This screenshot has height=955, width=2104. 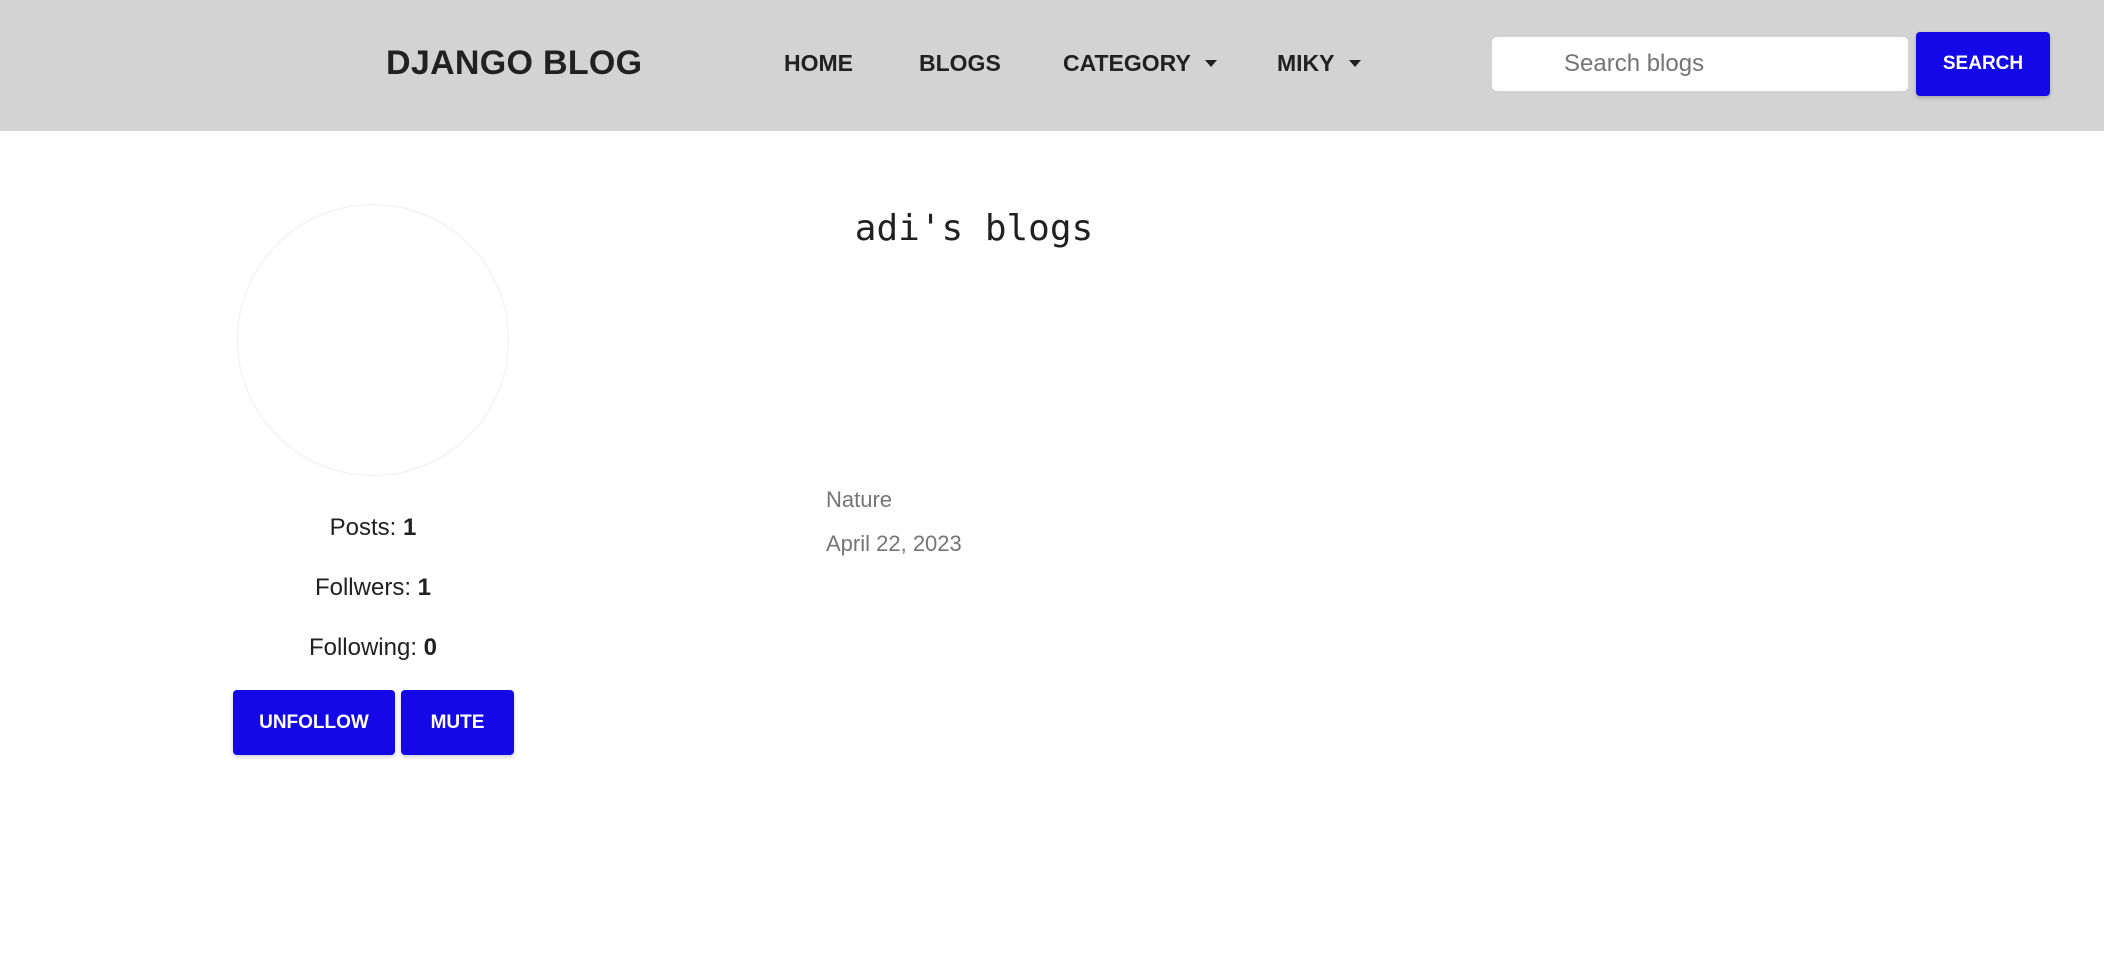 What do you see at coordinates (410, 527) in the screenshot?
I see `posts-count-value: 1` at bounding box center [410, 527].